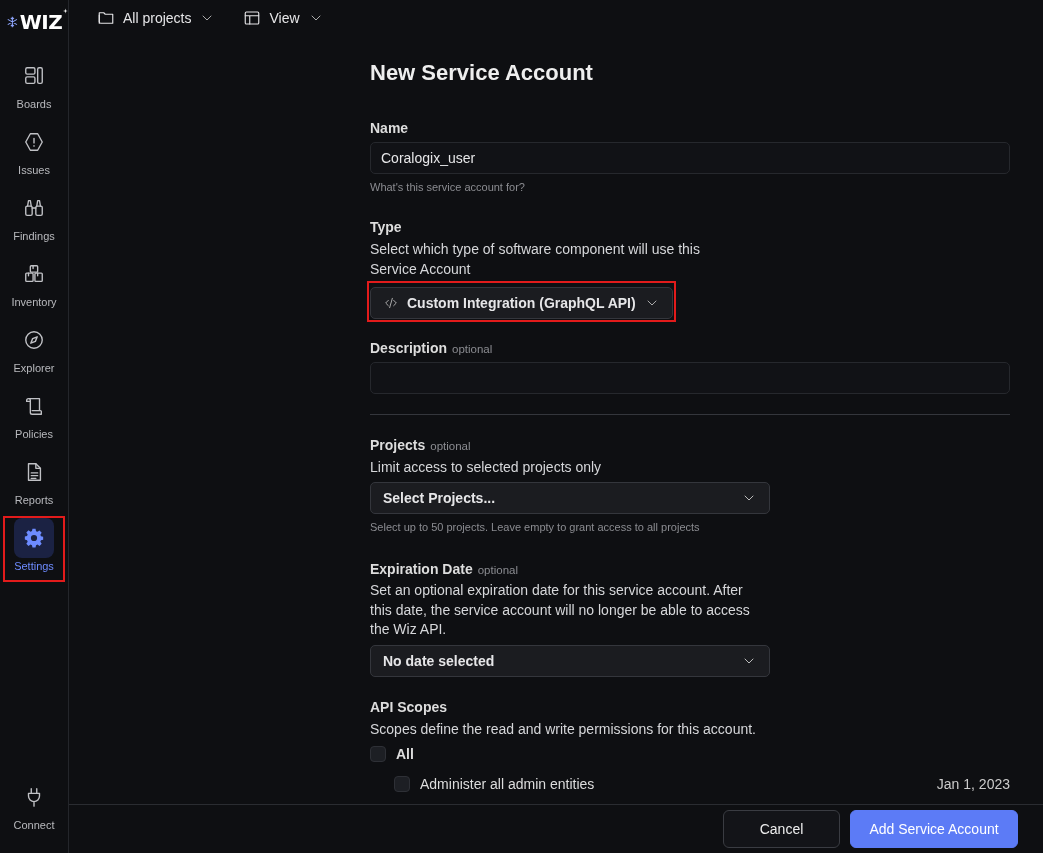  I want to click on settings-icon, so click(34, 538).